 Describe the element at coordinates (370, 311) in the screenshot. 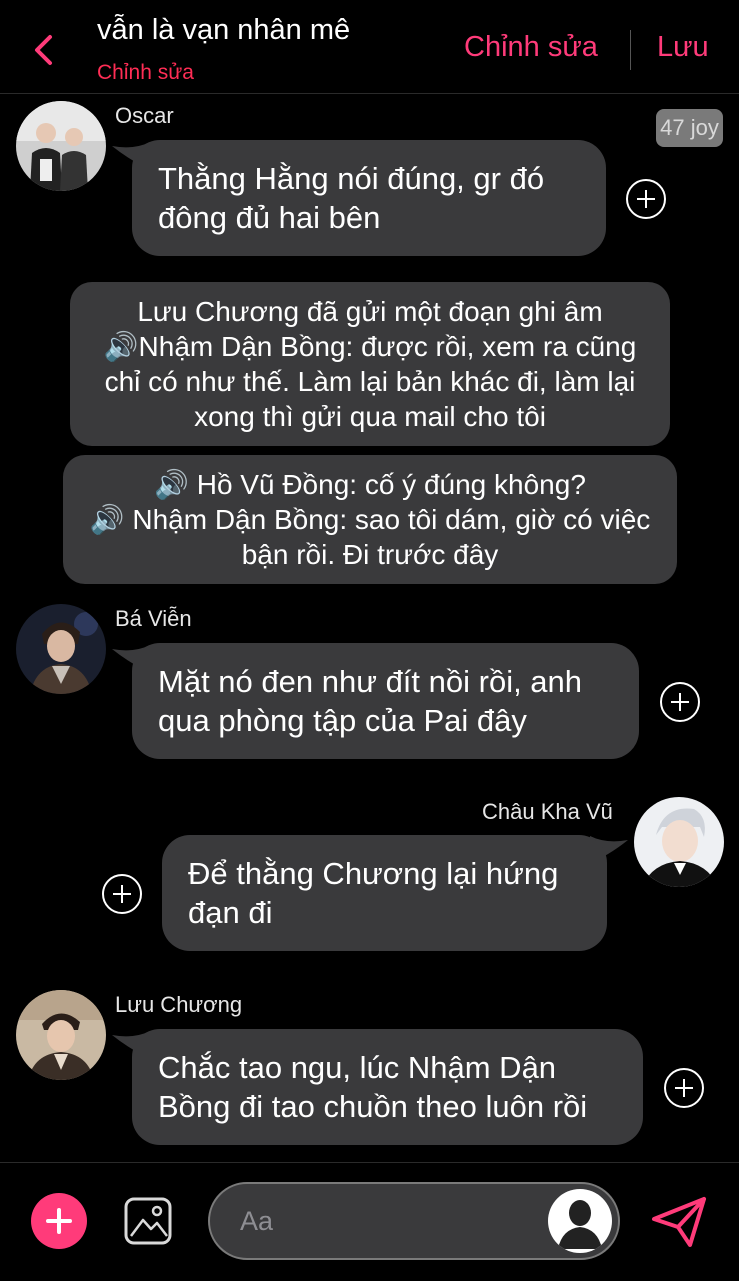

I see `narration-line: Lưu Chương đã gửi một đoạn ghi âm` at that location.